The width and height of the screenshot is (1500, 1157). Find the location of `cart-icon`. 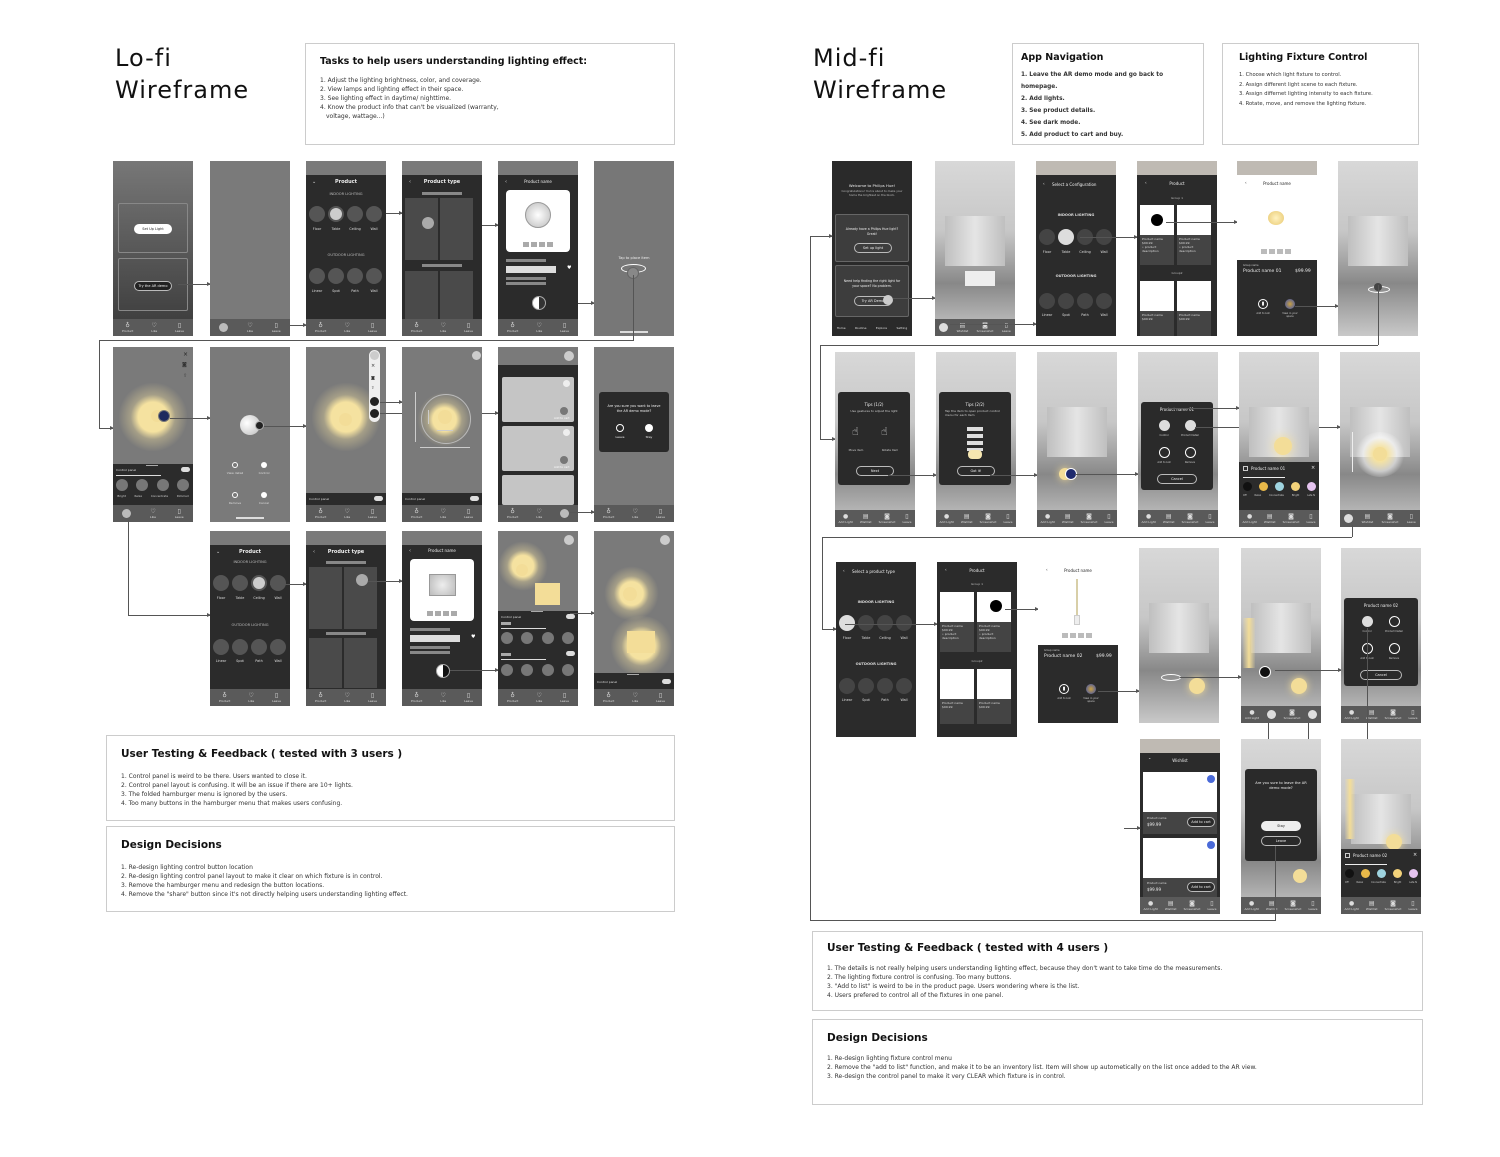

cart-icon is located at coordinates (564, 411).